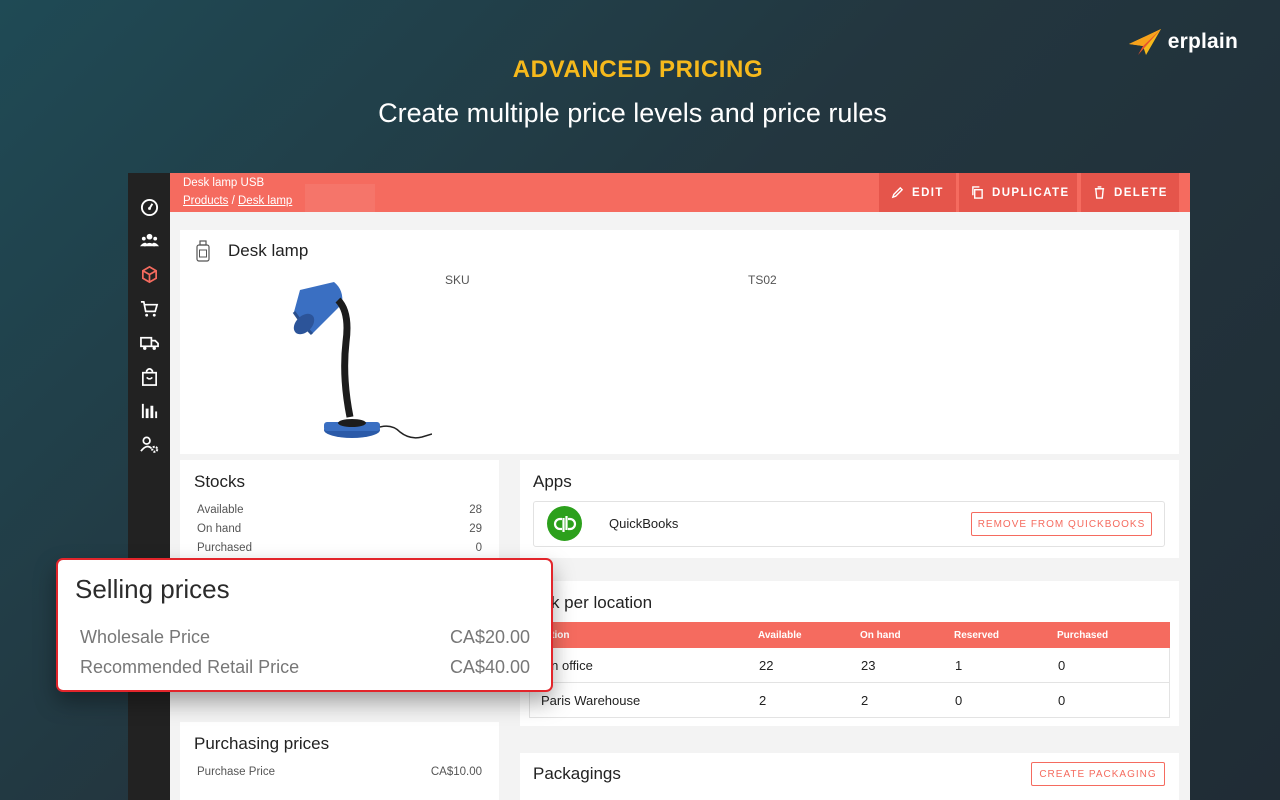 This screenshot has width=1280, height=800. I want to click on delete-button: DELETE, so click(1130, 192).